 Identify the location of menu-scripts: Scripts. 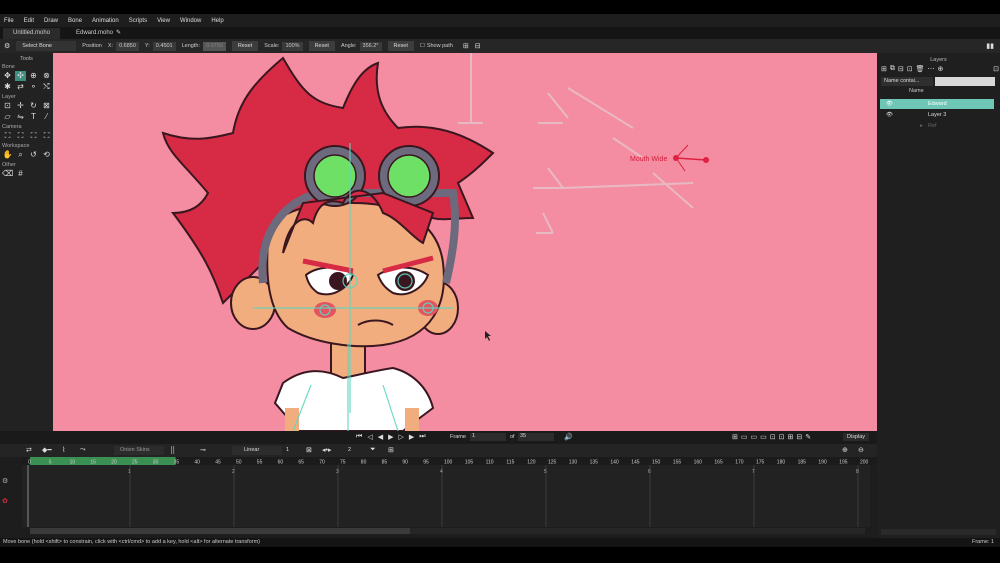
(138, 21).